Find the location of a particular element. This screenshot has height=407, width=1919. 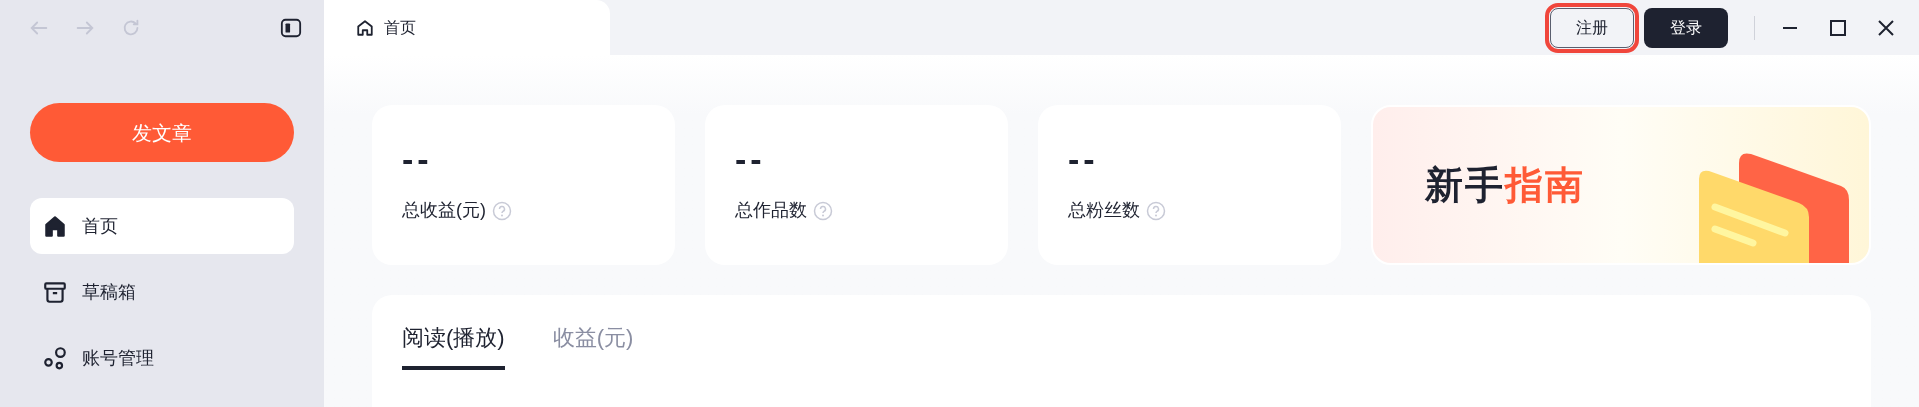

maximize-icon is located at coordinates (1838, 27).